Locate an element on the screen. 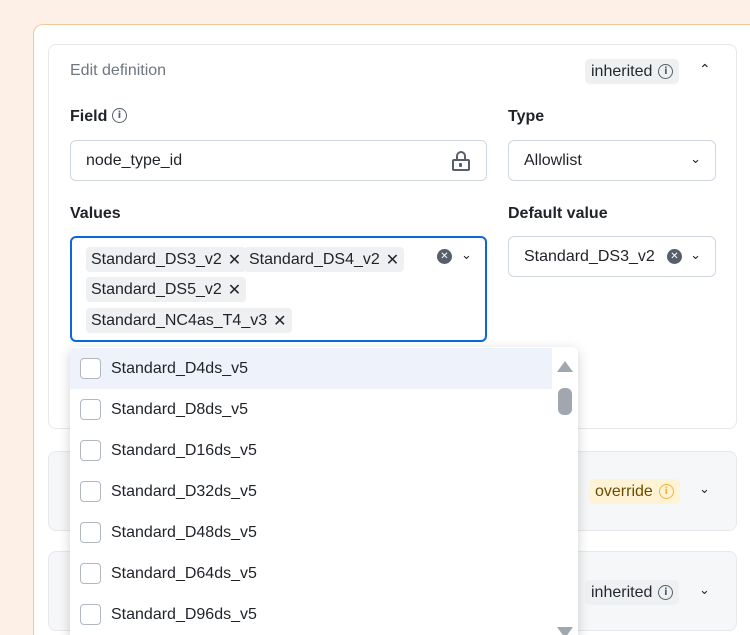 This screenshot has height=635, width=750. type-label: Type is located at coordinates (526, 116).